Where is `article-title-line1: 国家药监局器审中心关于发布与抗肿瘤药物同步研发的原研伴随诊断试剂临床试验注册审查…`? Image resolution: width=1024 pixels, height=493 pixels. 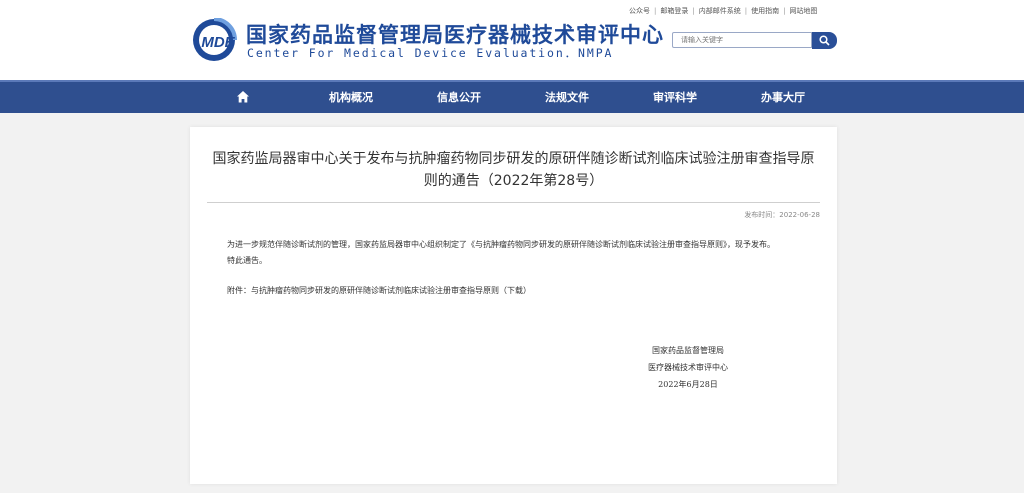 article-title-line1: 国家药监局器审中心关于发布与抗肿瘤药物同步研发的原研伴随诊断试剂临床试验注册审查… is located at coordinates (513, 159).